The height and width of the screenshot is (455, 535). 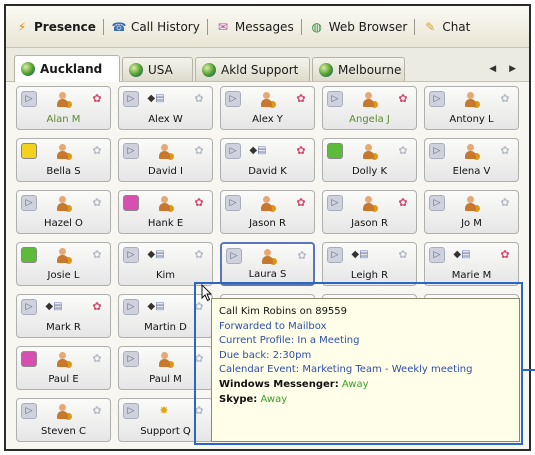 I want to click on contact-name: Jason R, so click(x=369, y=223).